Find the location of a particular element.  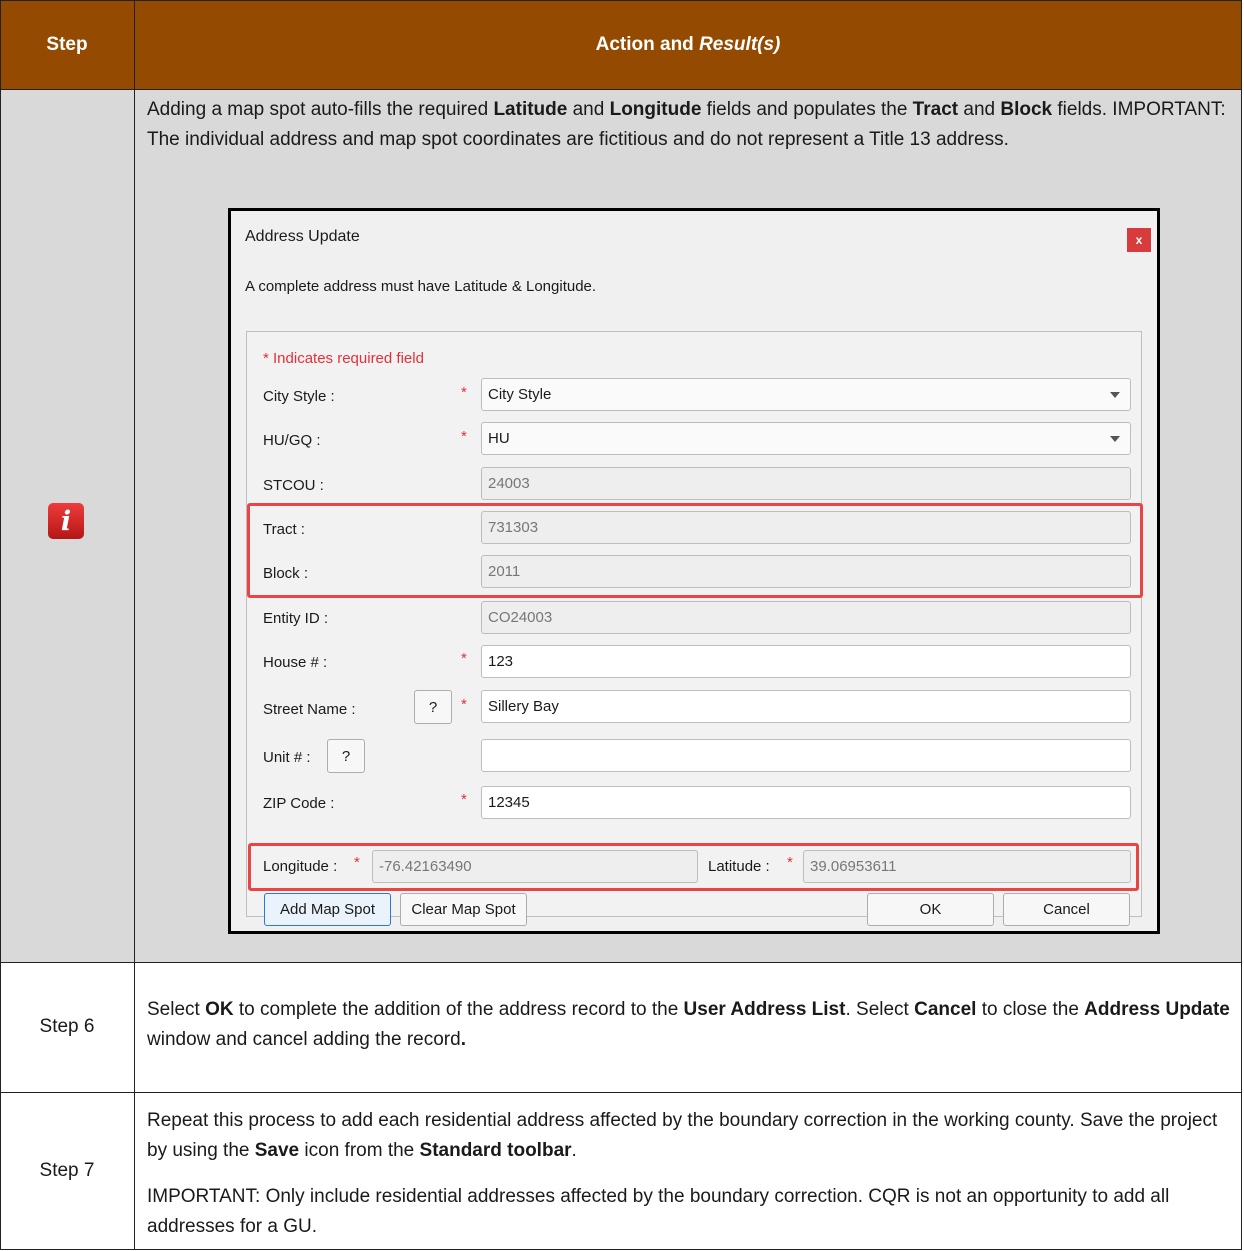

unit-help-button: ? is located at coordinates (346, 756).